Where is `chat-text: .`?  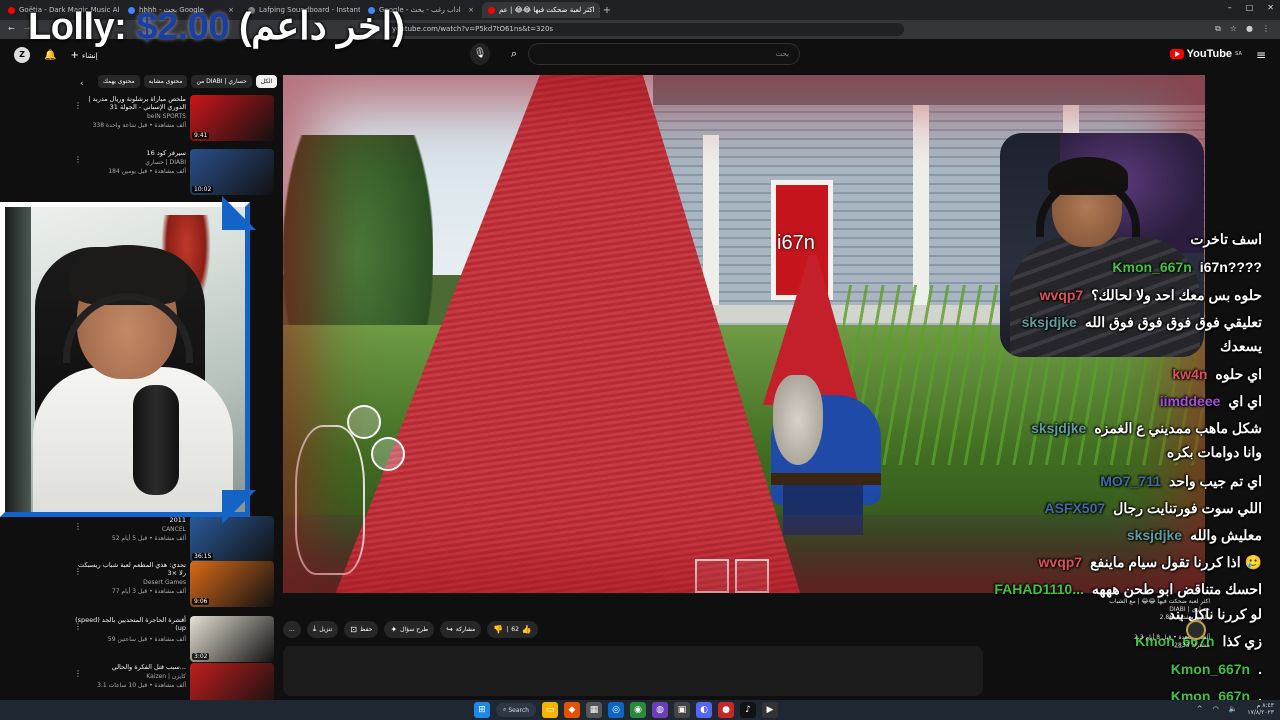 chat-text: . is located at coordinates (1260, 669).